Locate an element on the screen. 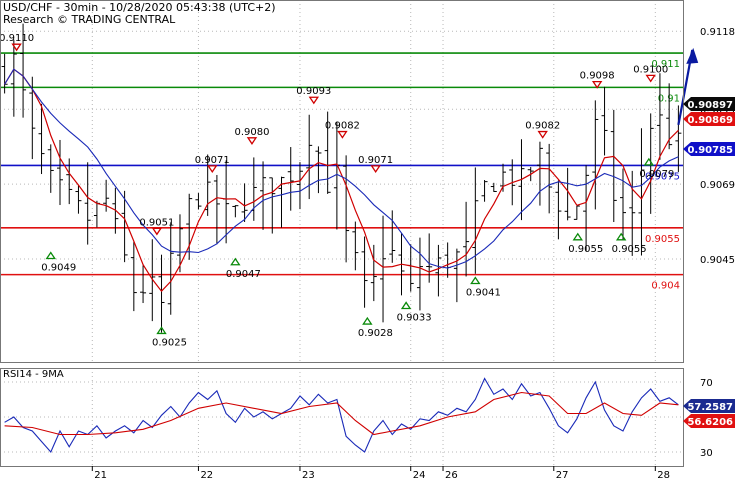 This screenshot has height=480, width=735. x-tick-label: 28 is located at coordinates (663, 475).